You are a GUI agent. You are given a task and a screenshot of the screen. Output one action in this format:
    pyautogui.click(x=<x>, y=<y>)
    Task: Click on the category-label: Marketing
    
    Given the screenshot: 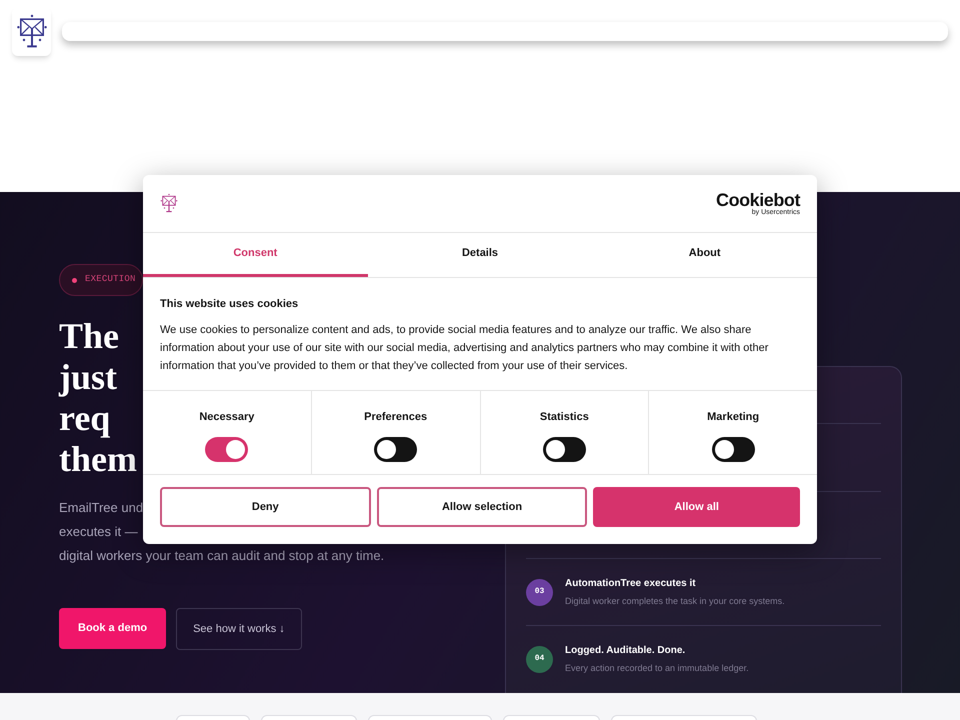 What is the action you would take?
    pyautogui.click(x=733, y=417)
    